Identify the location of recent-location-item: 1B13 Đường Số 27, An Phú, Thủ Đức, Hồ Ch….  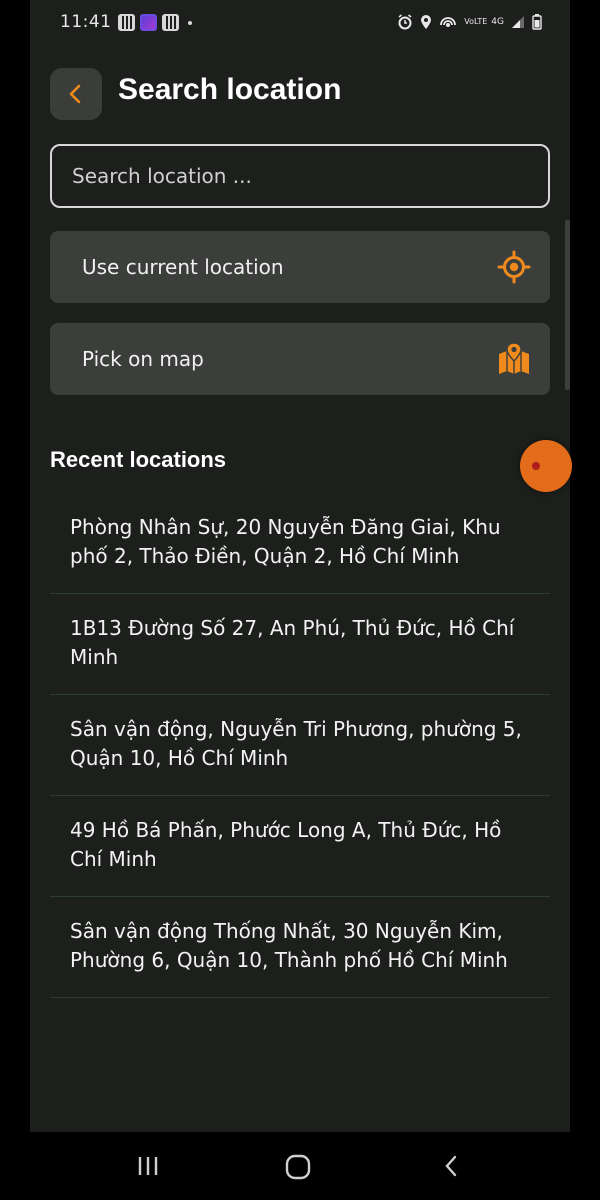
(300, 644).